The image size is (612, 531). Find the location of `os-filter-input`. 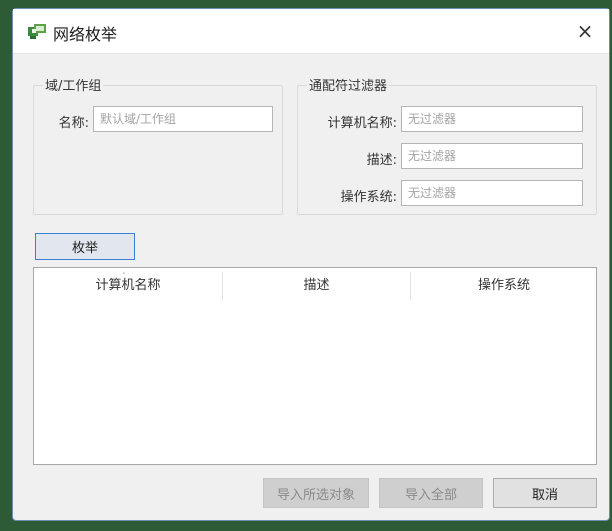

os-filter-input is located at coordinates (492, 193).